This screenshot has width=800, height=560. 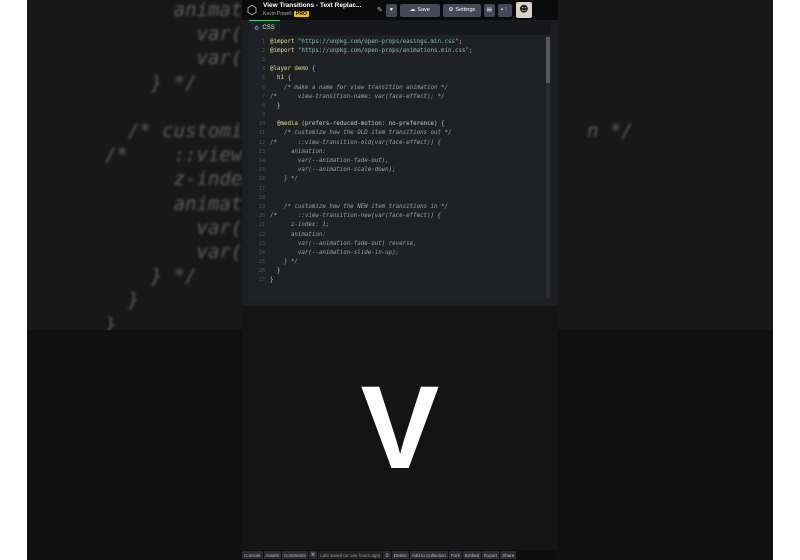 I want to click on line-number: 15, so click(x=261, y=170).